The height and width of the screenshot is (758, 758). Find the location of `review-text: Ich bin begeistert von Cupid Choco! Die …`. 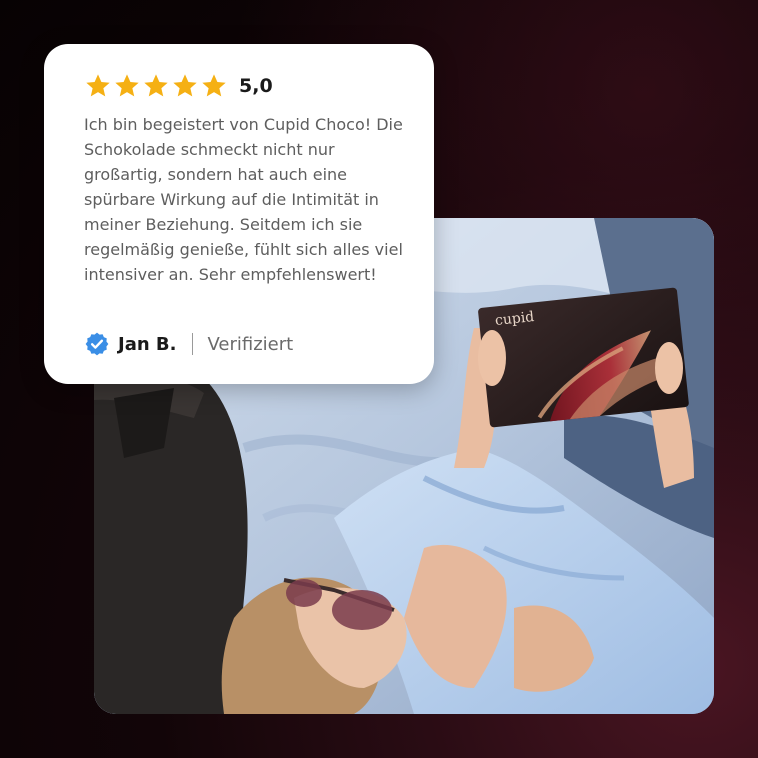

review-text: Ich bin begeistert von Cupid Choco! Die … is located at coordinates (243, 199).